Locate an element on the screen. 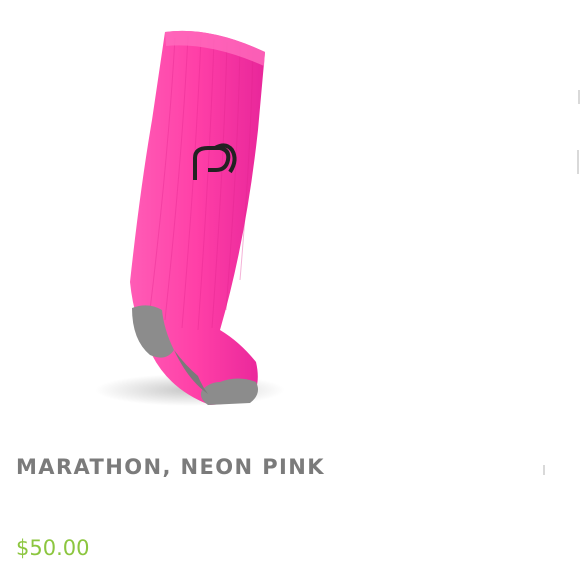 The height and width of the screenshot is (580, 580). product-title: MARATHON, NEON PINK is located at coordinates (170, 467).